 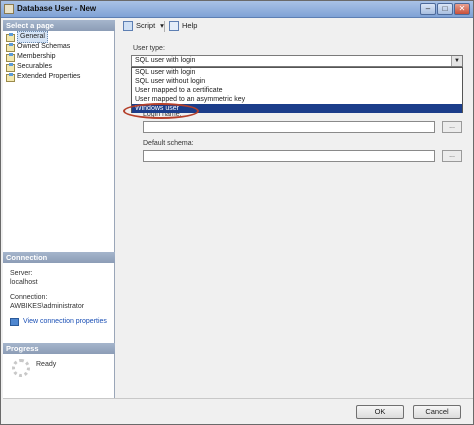 What do you see at coordinates (168, 143) in the screenshot?
I see `default-schema-label: Default schema:` at bounding box center [168, 143].